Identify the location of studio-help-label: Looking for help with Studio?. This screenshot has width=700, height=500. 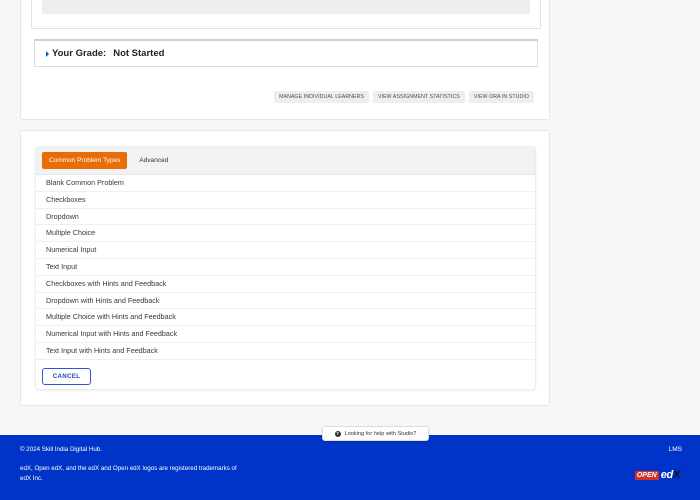
(380, 433).